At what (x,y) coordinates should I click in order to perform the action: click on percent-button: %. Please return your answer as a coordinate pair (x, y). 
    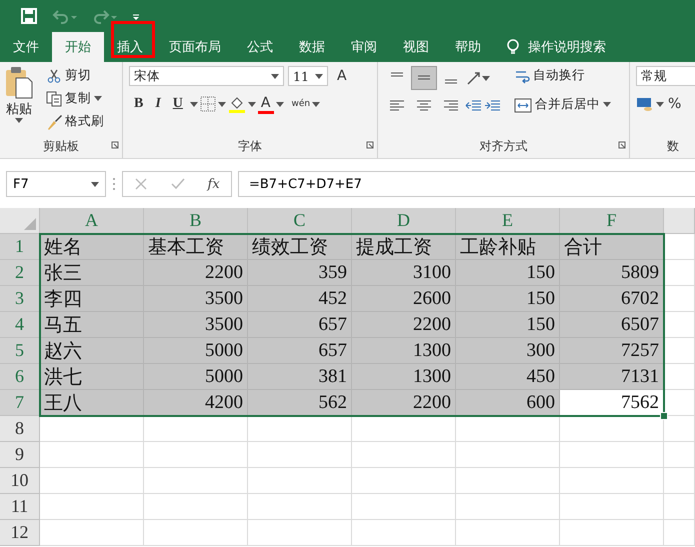
    Looking at the image, I should click on (675, 104).